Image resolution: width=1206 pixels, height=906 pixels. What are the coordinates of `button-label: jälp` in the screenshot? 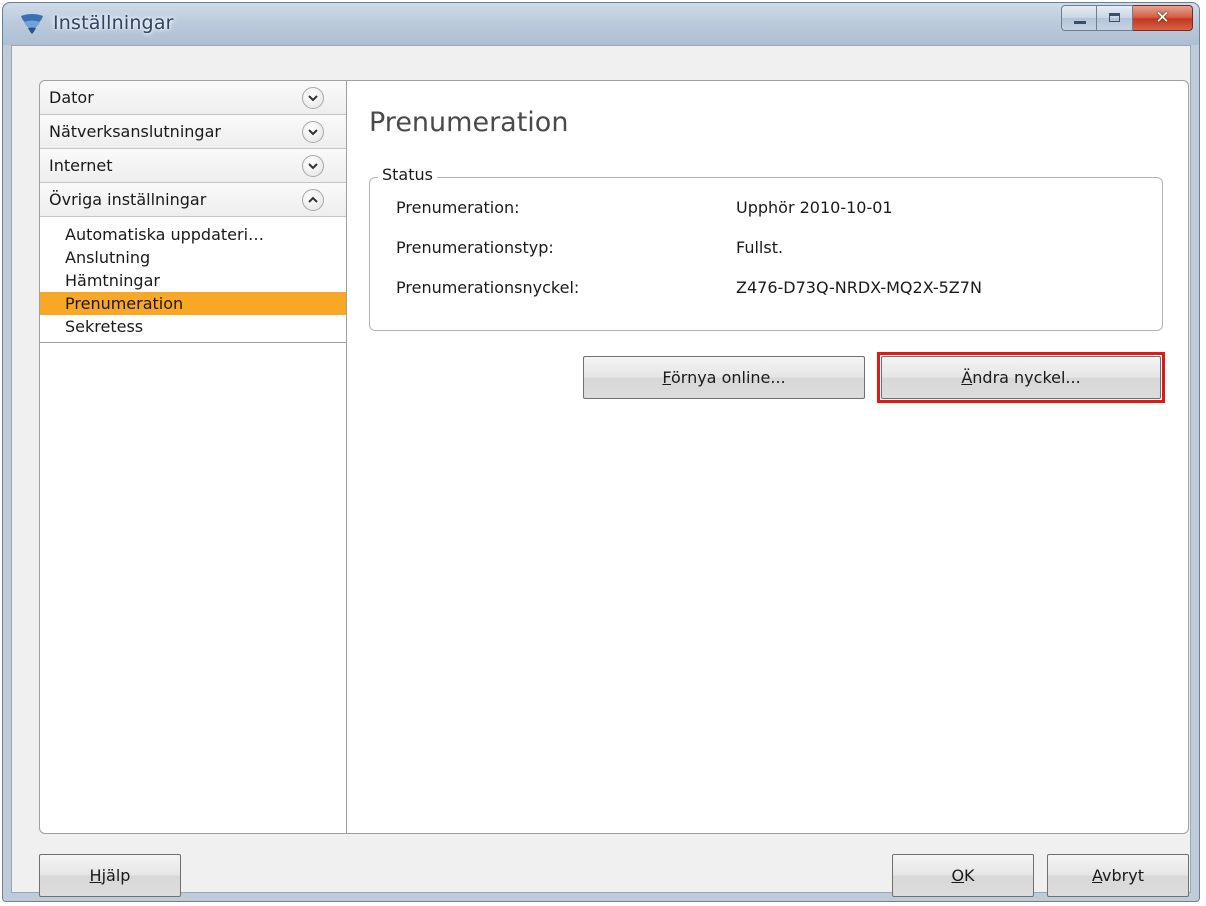 It's located at (116, 875).